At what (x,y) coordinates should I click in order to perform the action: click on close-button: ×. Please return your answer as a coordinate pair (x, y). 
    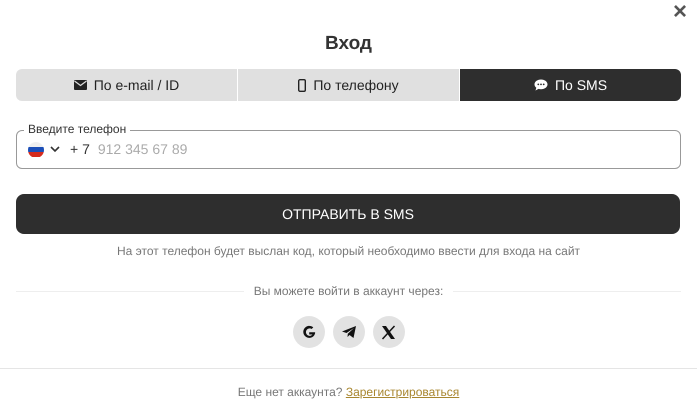
    Looking at the image, I should click on (679, 12).